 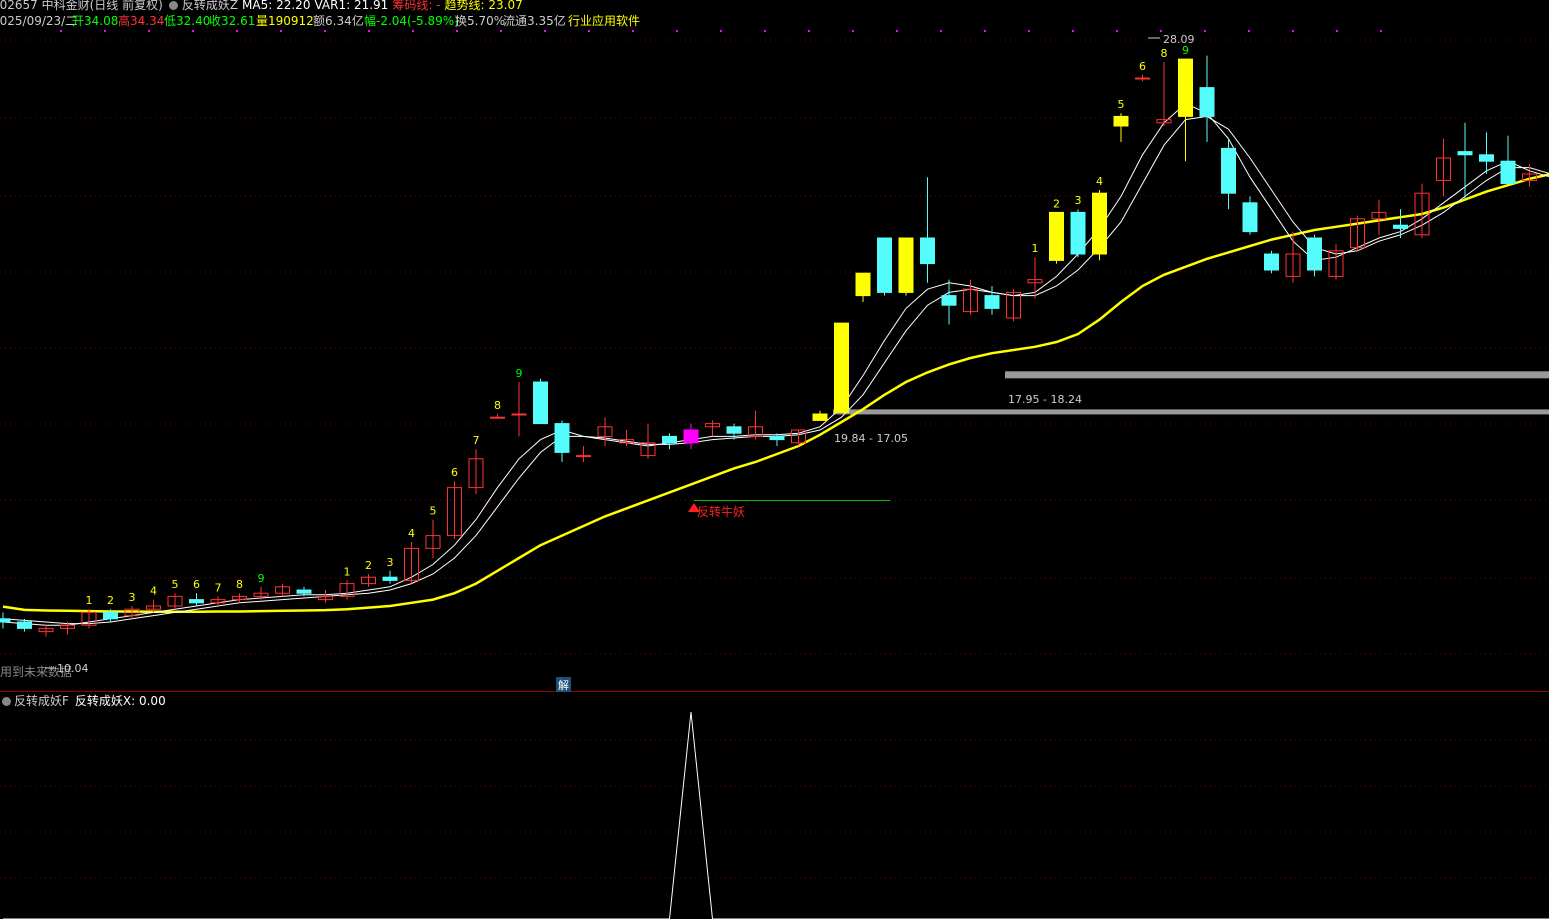 I want to click on indicator-panel-name: 反转成妖F, so click(x=41, y=701).